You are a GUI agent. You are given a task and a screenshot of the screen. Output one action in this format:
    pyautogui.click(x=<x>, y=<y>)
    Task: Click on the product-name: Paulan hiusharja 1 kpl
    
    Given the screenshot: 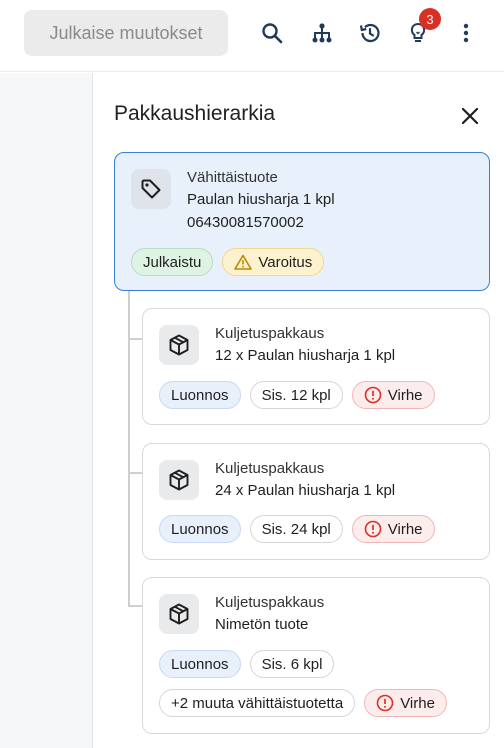 What is the action you would take?
    pyautogui.click(x=261, y=199)
    